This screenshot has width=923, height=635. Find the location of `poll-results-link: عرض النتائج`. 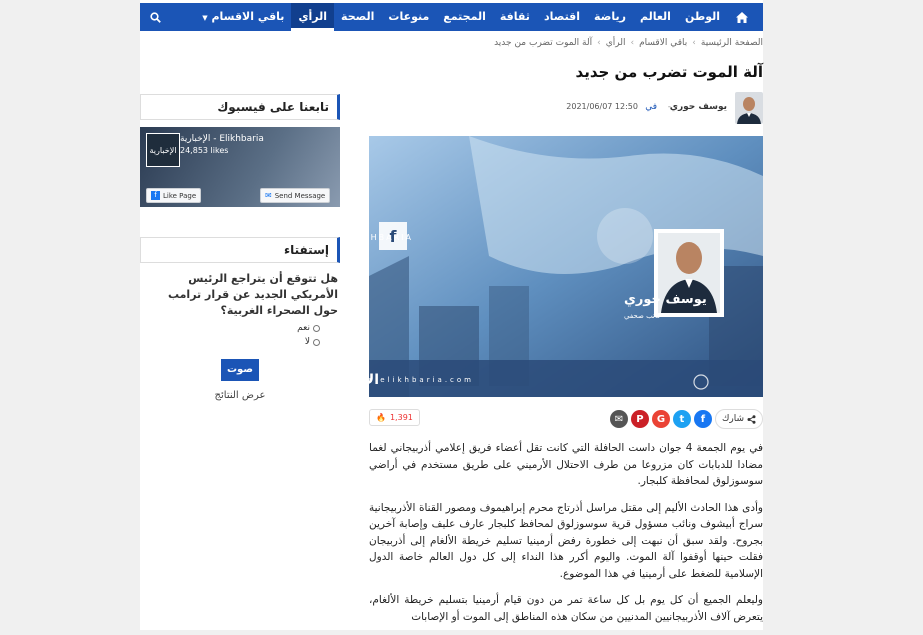

poll-results-link: عرض النتائج is located at coordinates (240, 395).